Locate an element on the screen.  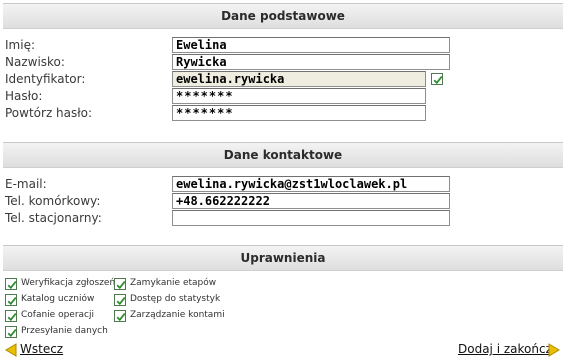
landline-label: Tel. stacjonarny: is located at coordinates (53, 218).